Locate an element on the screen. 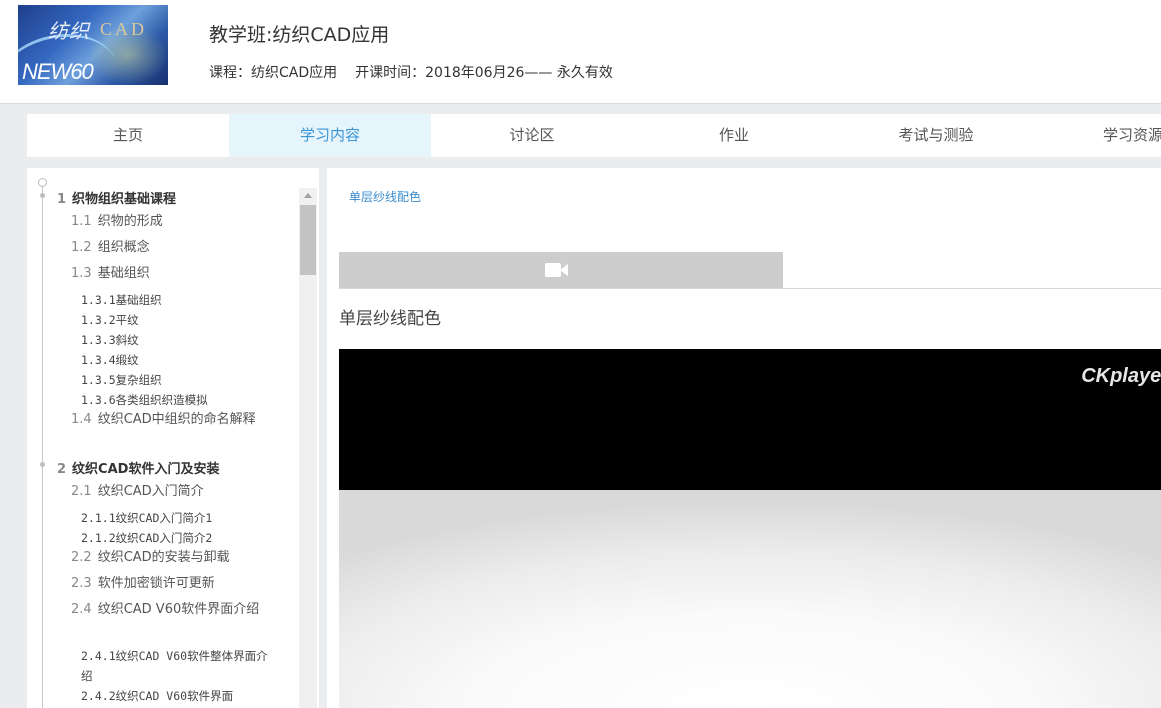 The height and width of the screenshot is (708, 1161). player-brand-logo: CKplayer is located at coordinates (1121, 376).